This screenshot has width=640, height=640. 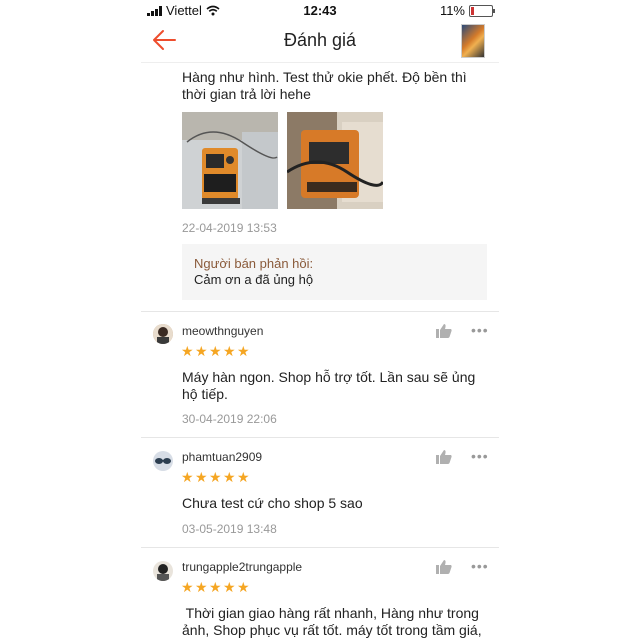 I want to click on review-date: 30-04-2019 22:06, so click(x=229, y=419).